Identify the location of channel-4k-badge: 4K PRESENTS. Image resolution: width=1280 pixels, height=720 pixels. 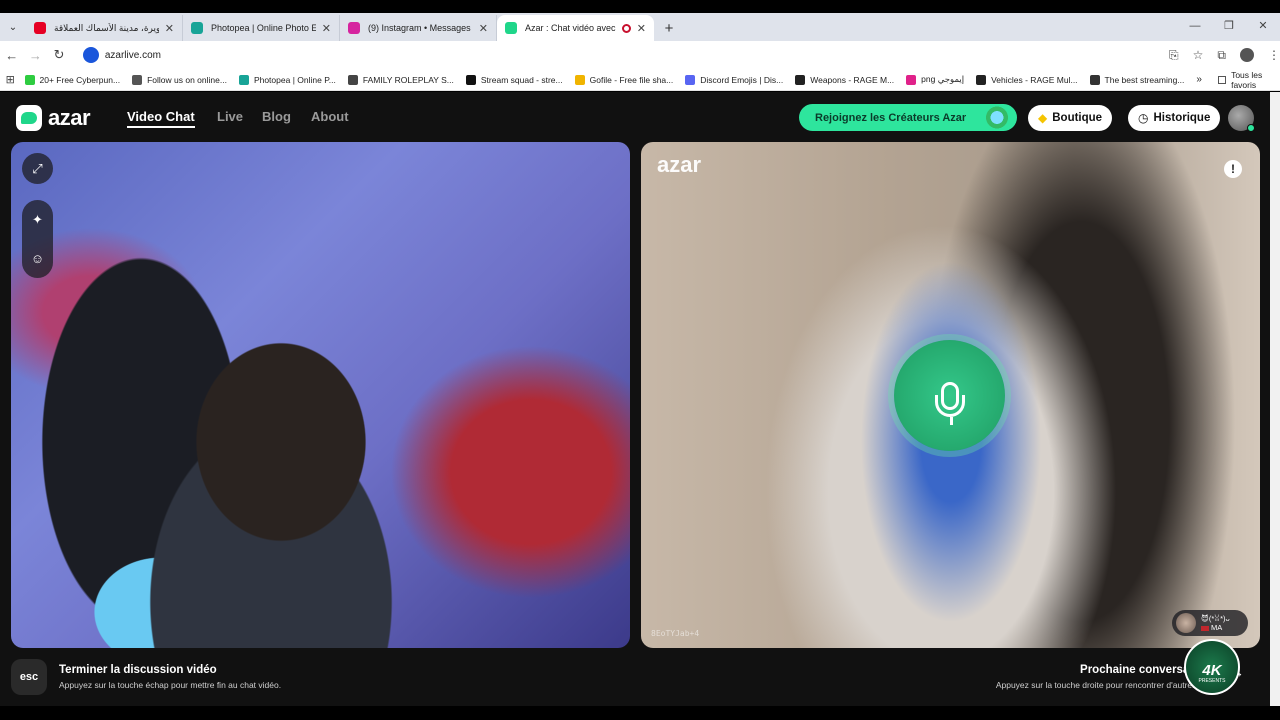
(1212, 667).